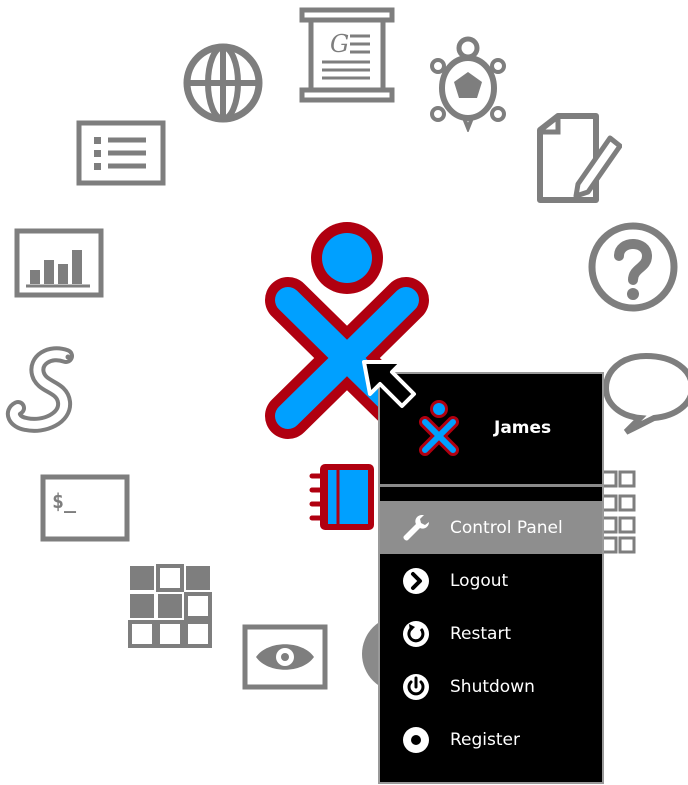 The height and width of the screenshot is (785, 688). I want to click on menu-item-label: Logout, so click(479, 580).